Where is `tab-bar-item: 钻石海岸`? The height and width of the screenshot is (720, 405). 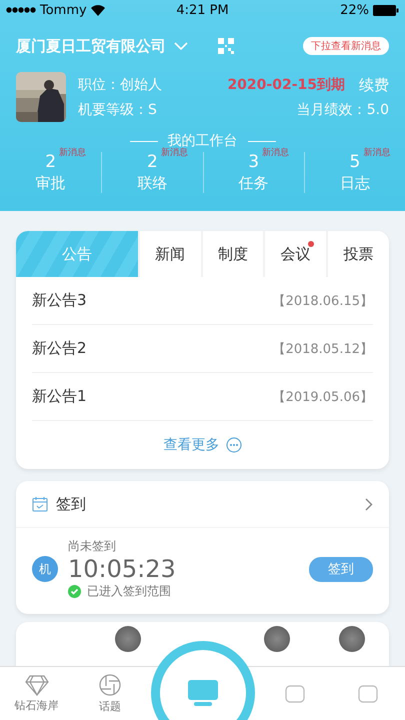 tab-bar-item: 钻石海岸 is located at coordinates (37, 693).